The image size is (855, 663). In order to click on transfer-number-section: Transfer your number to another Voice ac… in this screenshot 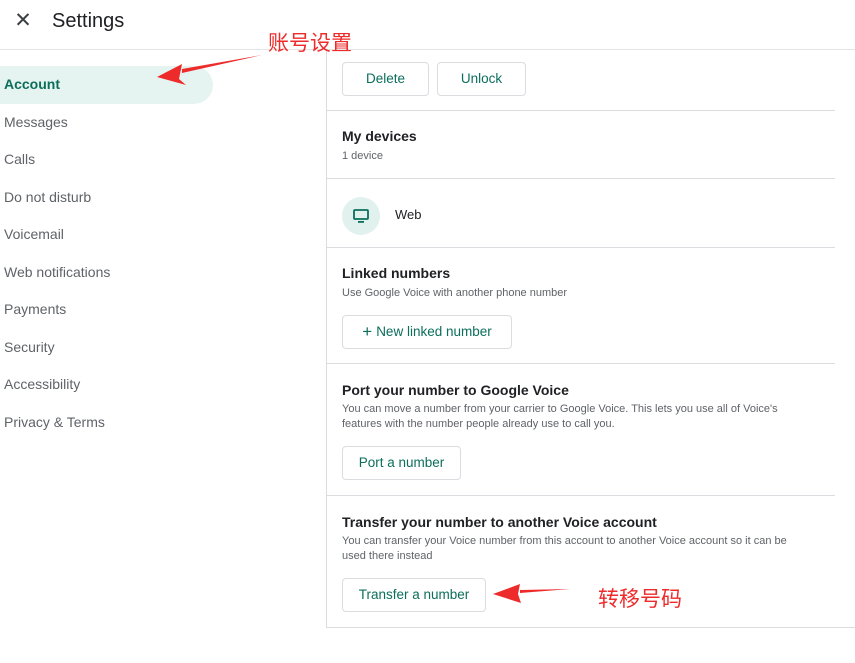, I will do `click(581, 562)`.